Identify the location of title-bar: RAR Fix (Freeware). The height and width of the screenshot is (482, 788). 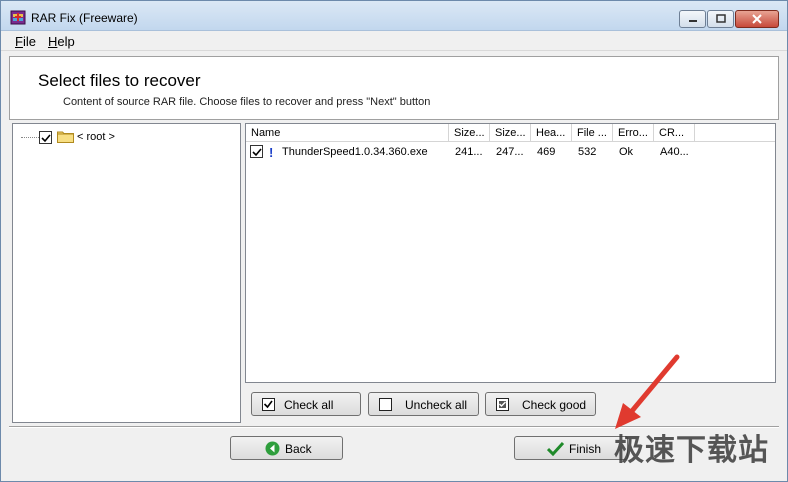
(394, 16).